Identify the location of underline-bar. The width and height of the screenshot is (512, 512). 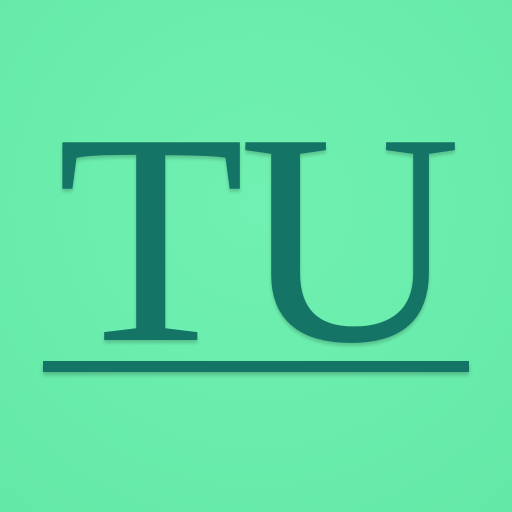
(256, 366).